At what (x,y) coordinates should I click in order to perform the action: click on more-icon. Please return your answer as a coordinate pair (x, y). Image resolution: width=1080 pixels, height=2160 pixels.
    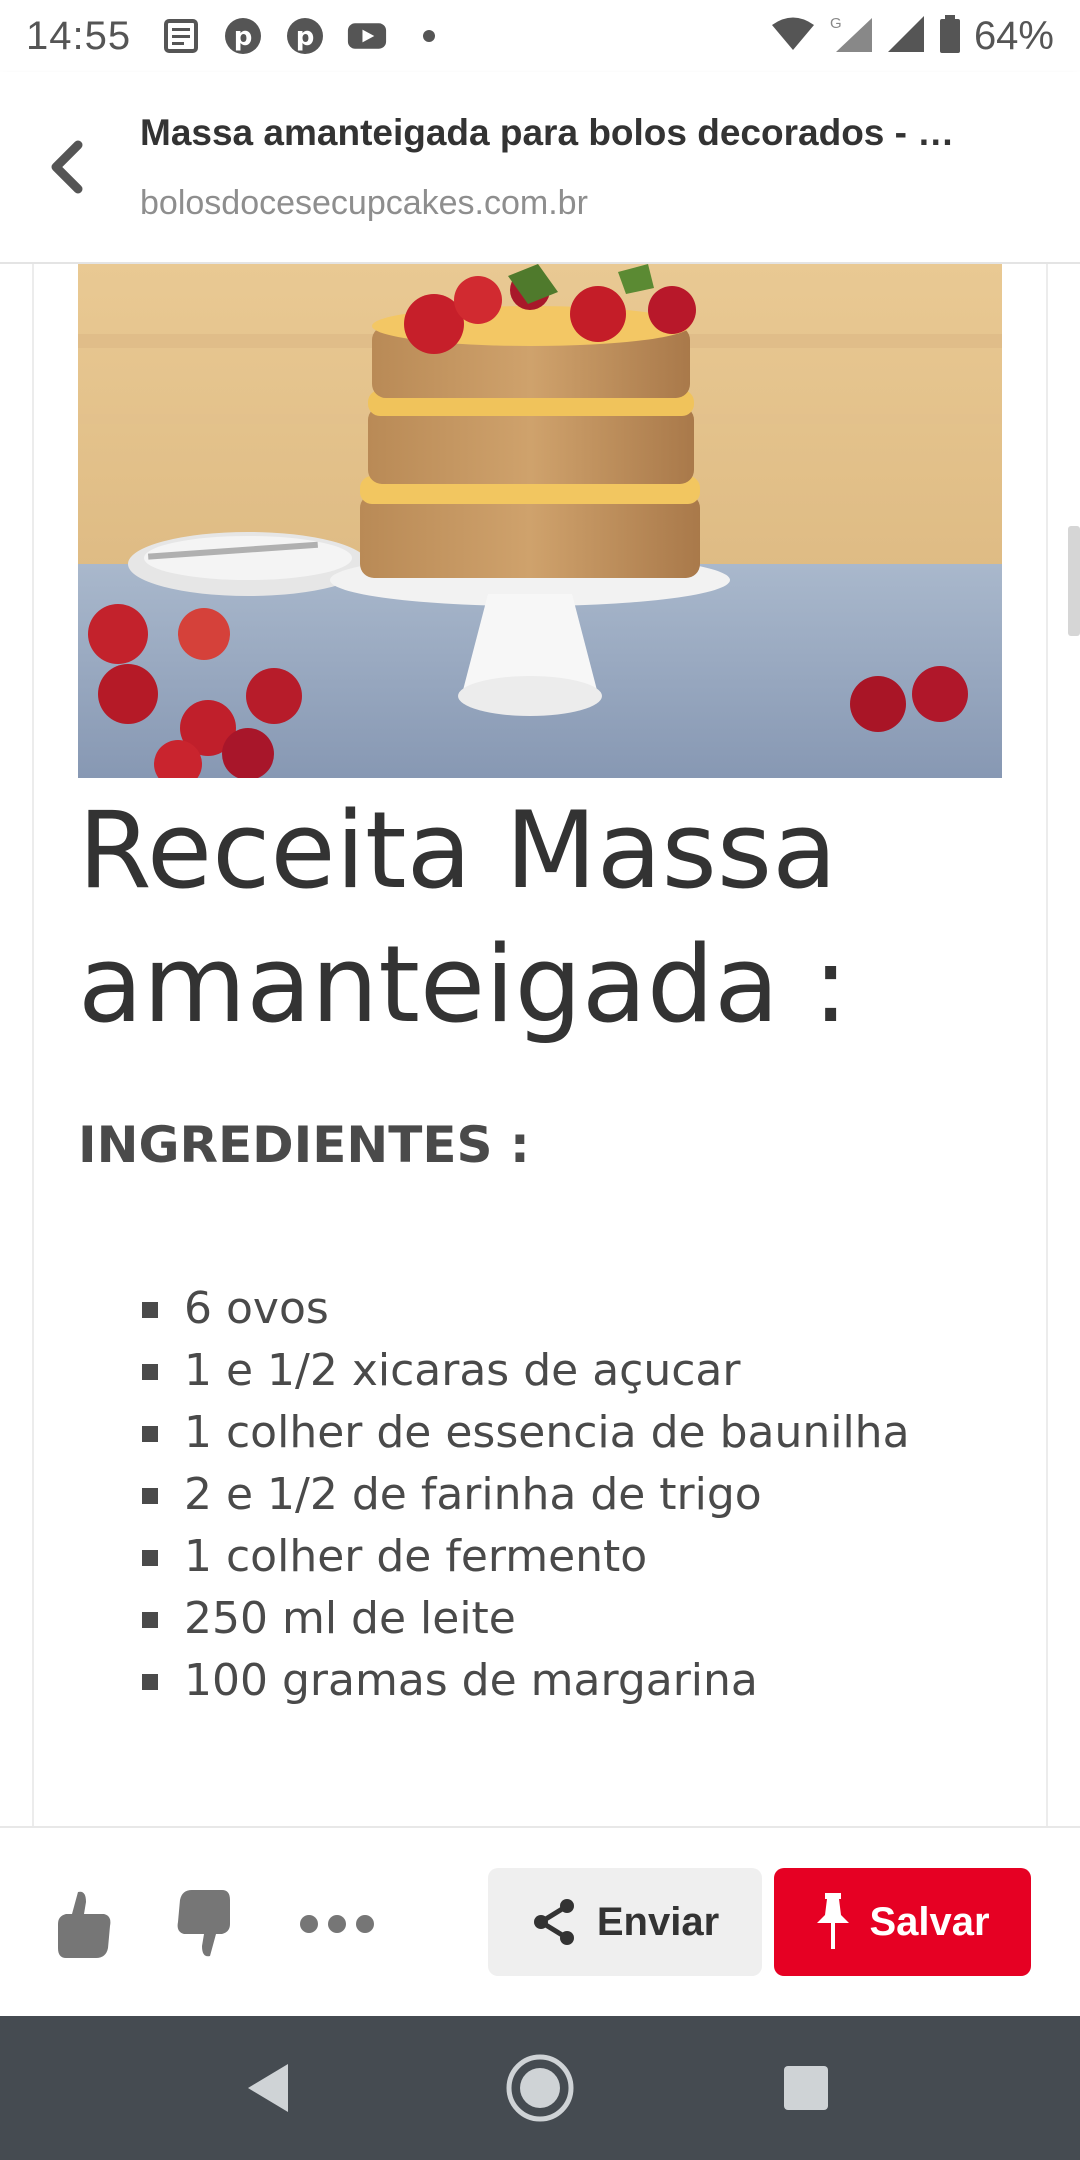
    Looking at the image, I should click on (337, 1924).